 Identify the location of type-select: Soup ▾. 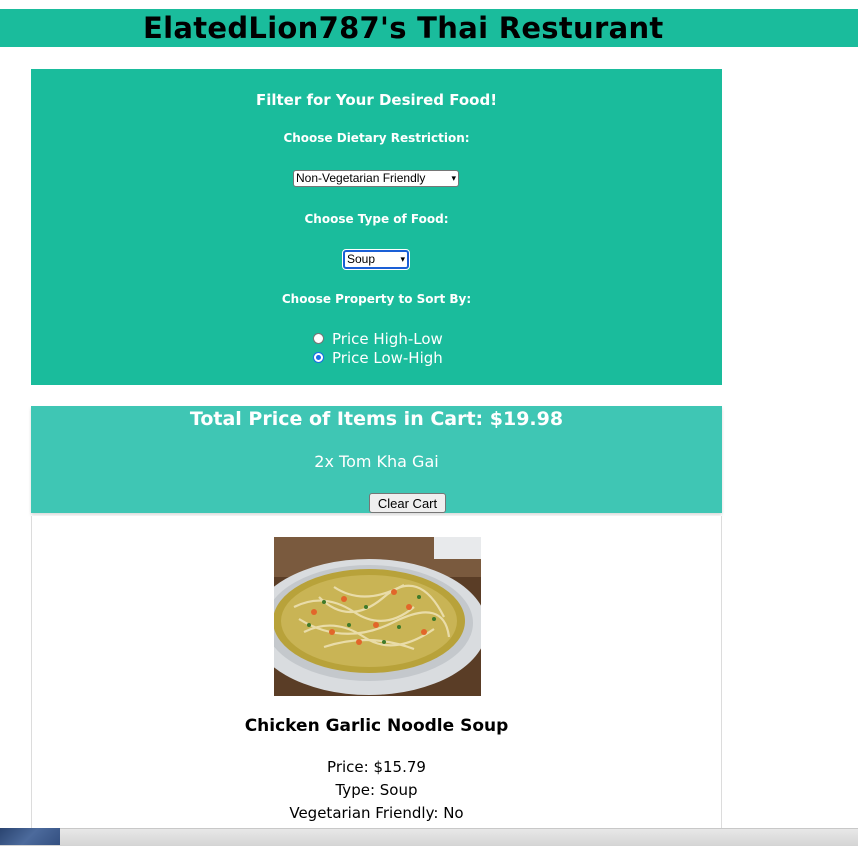
(376, 259).